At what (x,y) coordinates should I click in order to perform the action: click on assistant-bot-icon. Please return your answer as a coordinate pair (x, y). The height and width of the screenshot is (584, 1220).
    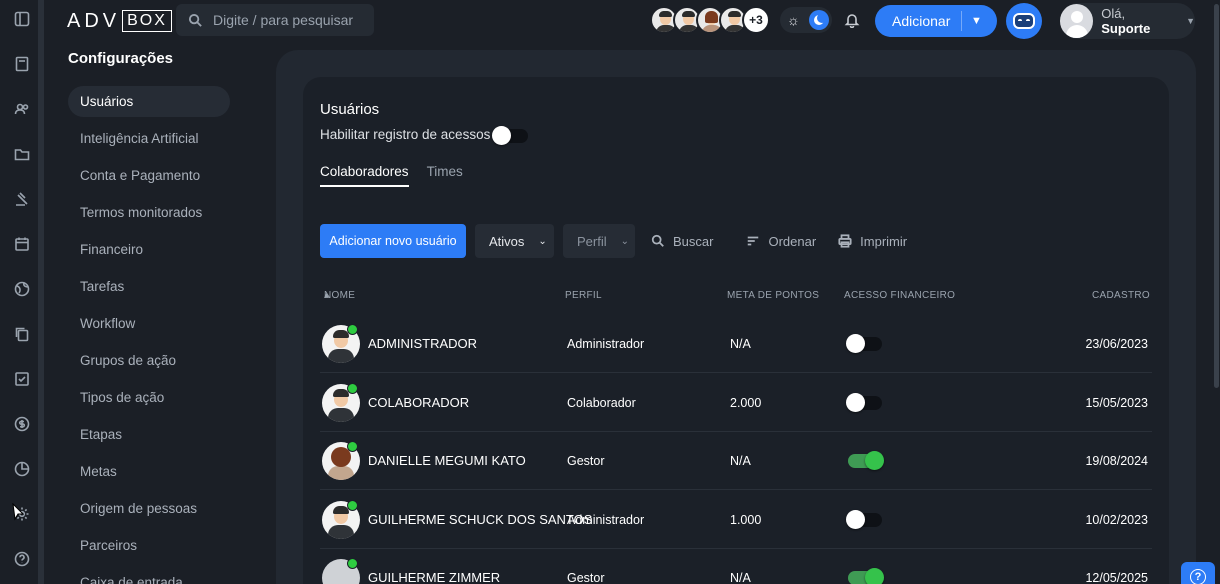
    Looking at the image, I should click on (1024, 21).